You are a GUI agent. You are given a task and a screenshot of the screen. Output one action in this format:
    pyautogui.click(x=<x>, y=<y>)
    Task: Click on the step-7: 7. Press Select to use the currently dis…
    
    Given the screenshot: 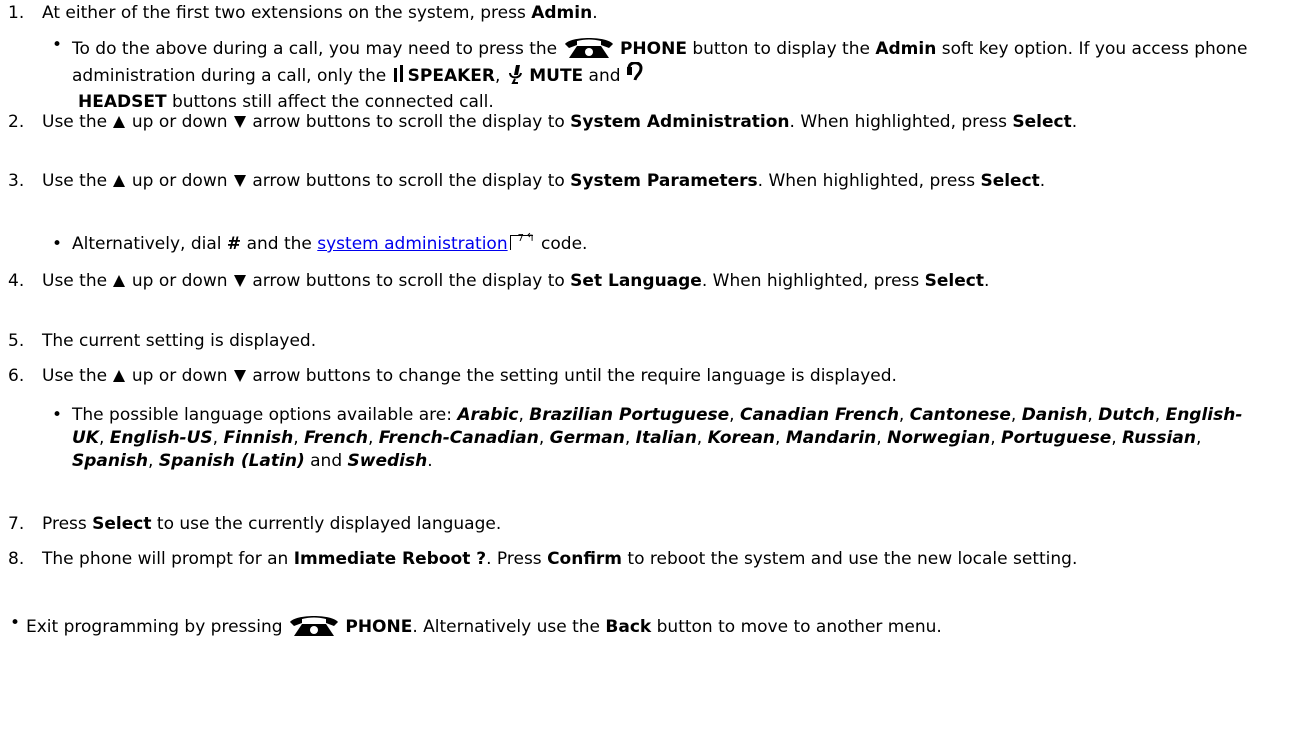 What is the action you would take?
    pyautogui.click(x=640, y=524)
    